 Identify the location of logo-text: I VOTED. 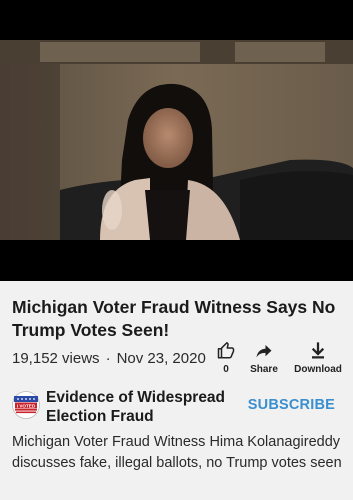
(26, 405).